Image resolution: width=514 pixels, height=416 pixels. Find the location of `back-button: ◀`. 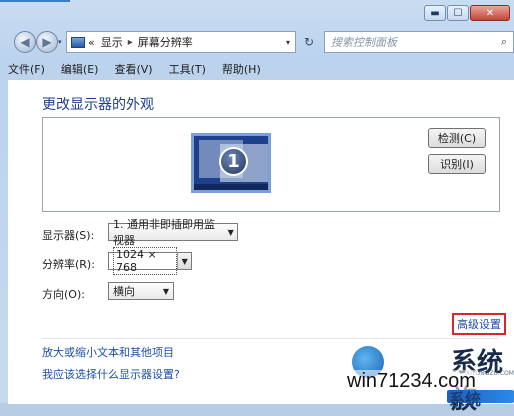

back-button: ◀ is located at coordinates (25, 42).